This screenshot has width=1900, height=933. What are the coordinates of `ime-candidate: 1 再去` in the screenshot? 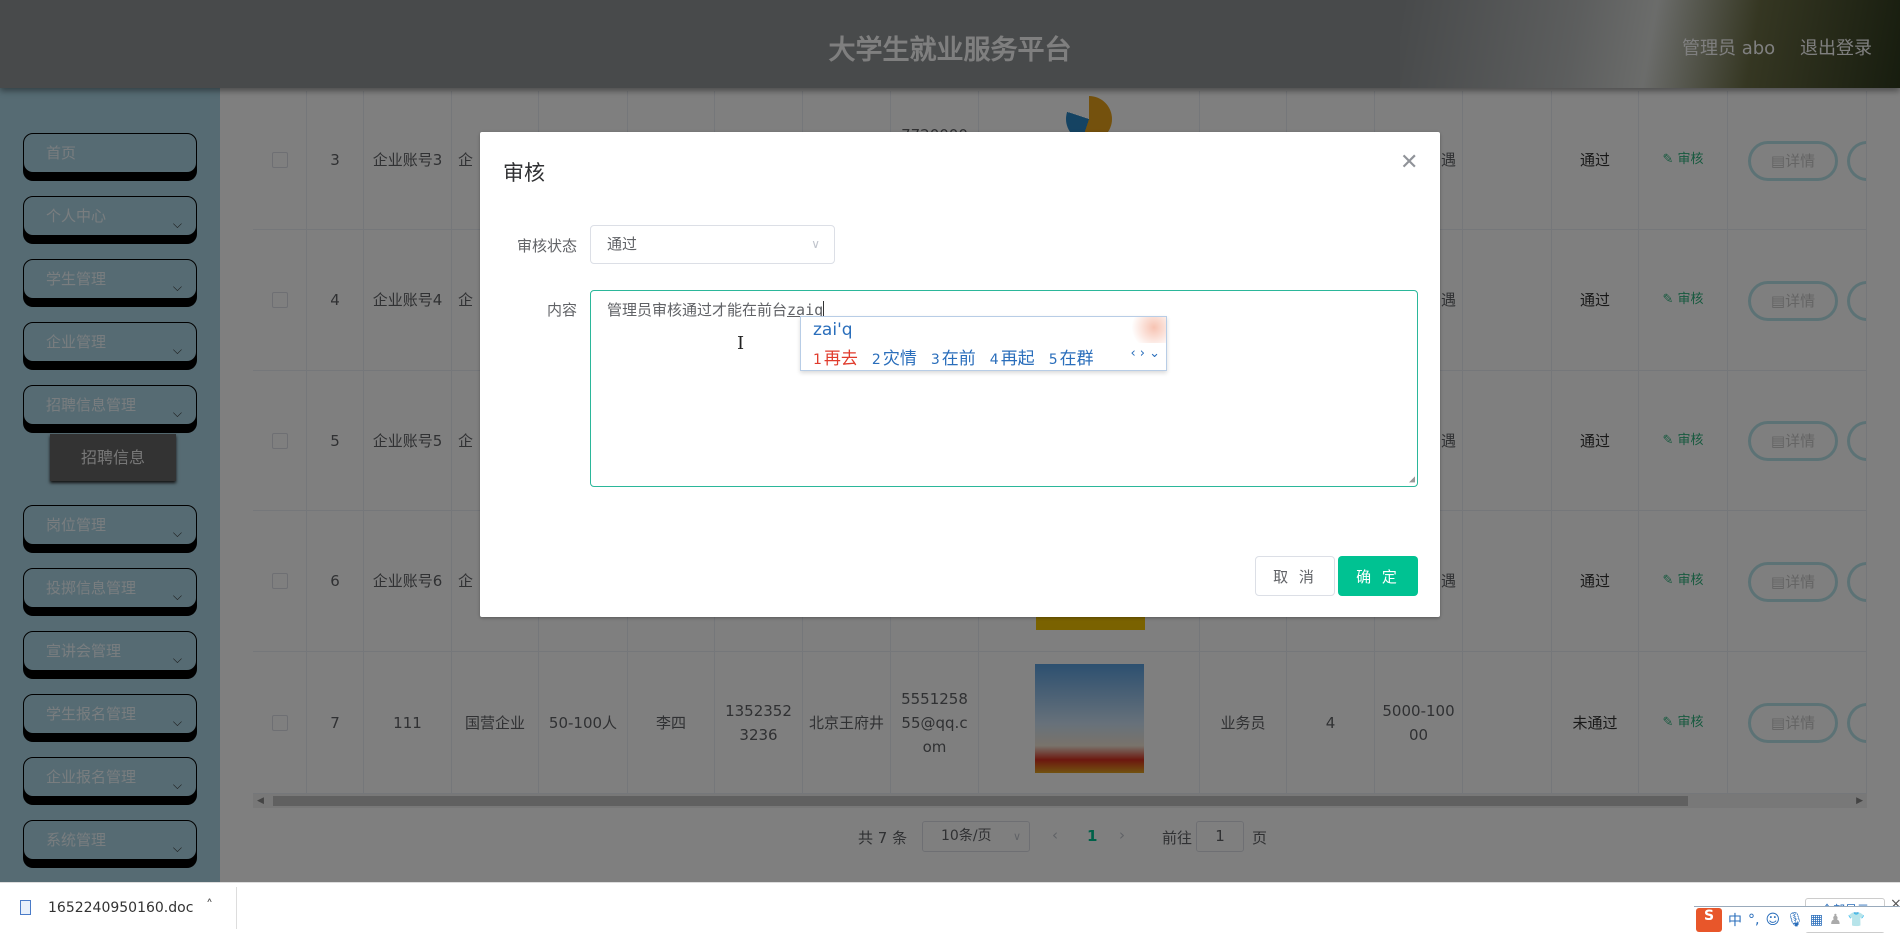 It's located at (835, 359).